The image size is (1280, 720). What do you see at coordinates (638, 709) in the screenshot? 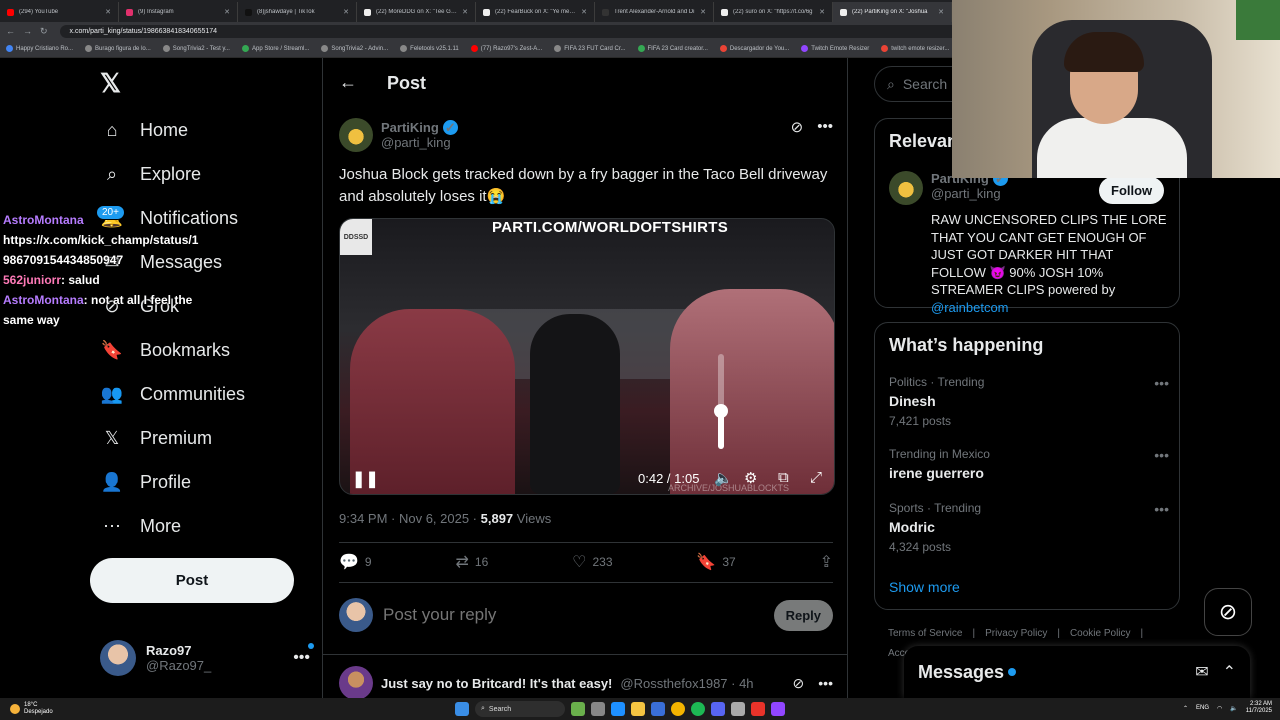
I see `file-explorer-icon` at bounding box center [638, 709].